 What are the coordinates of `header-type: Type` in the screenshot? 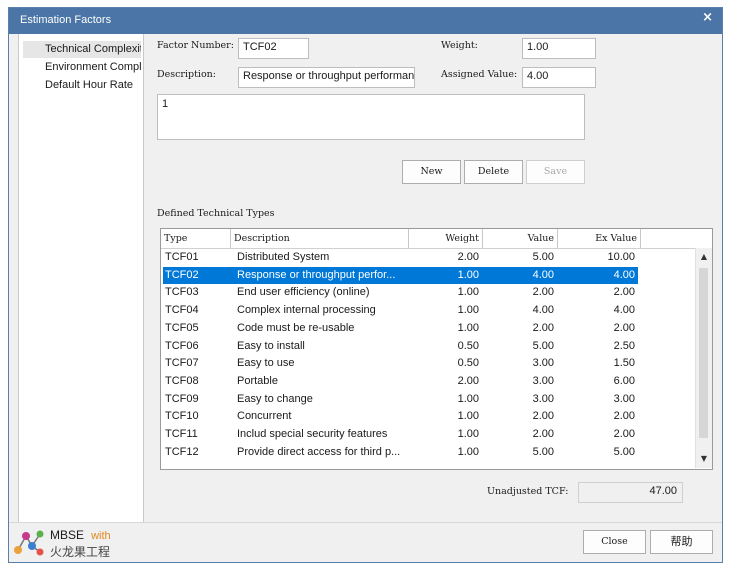 It's located at (196, 238).